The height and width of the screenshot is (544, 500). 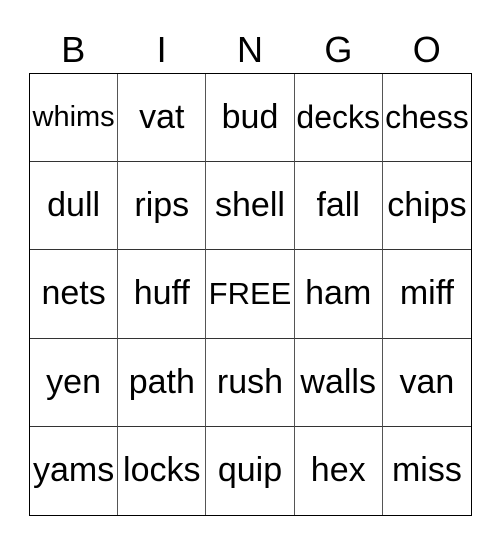 What do you see at coordinates (161, 49) in the screenshot?
I see `header-letter-i: I` at bounding box center [161, 49].